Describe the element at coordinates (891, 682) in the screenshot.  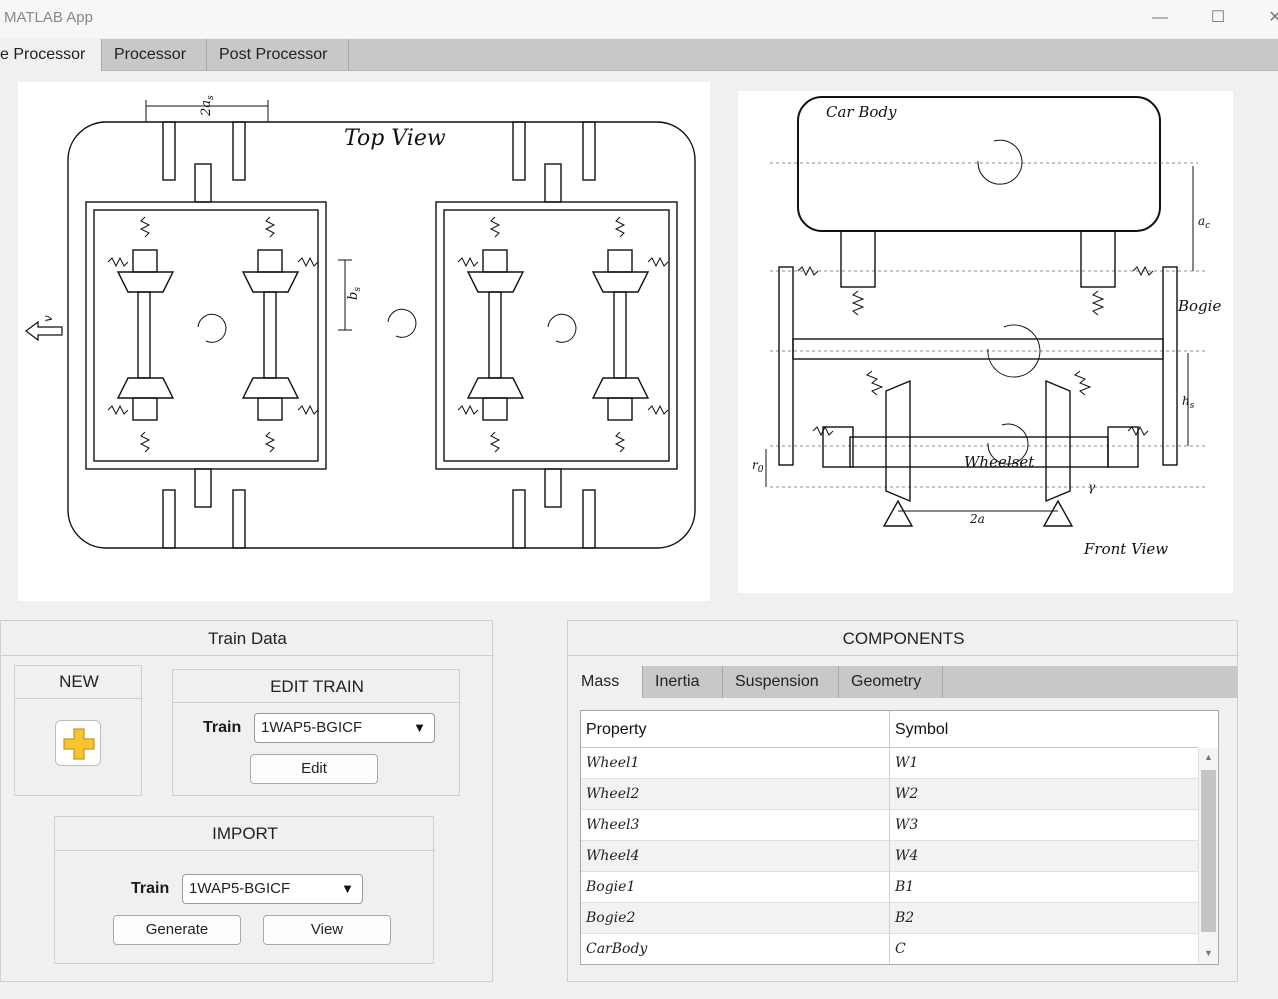
I see `tab-geometry: Geometry` at that location.